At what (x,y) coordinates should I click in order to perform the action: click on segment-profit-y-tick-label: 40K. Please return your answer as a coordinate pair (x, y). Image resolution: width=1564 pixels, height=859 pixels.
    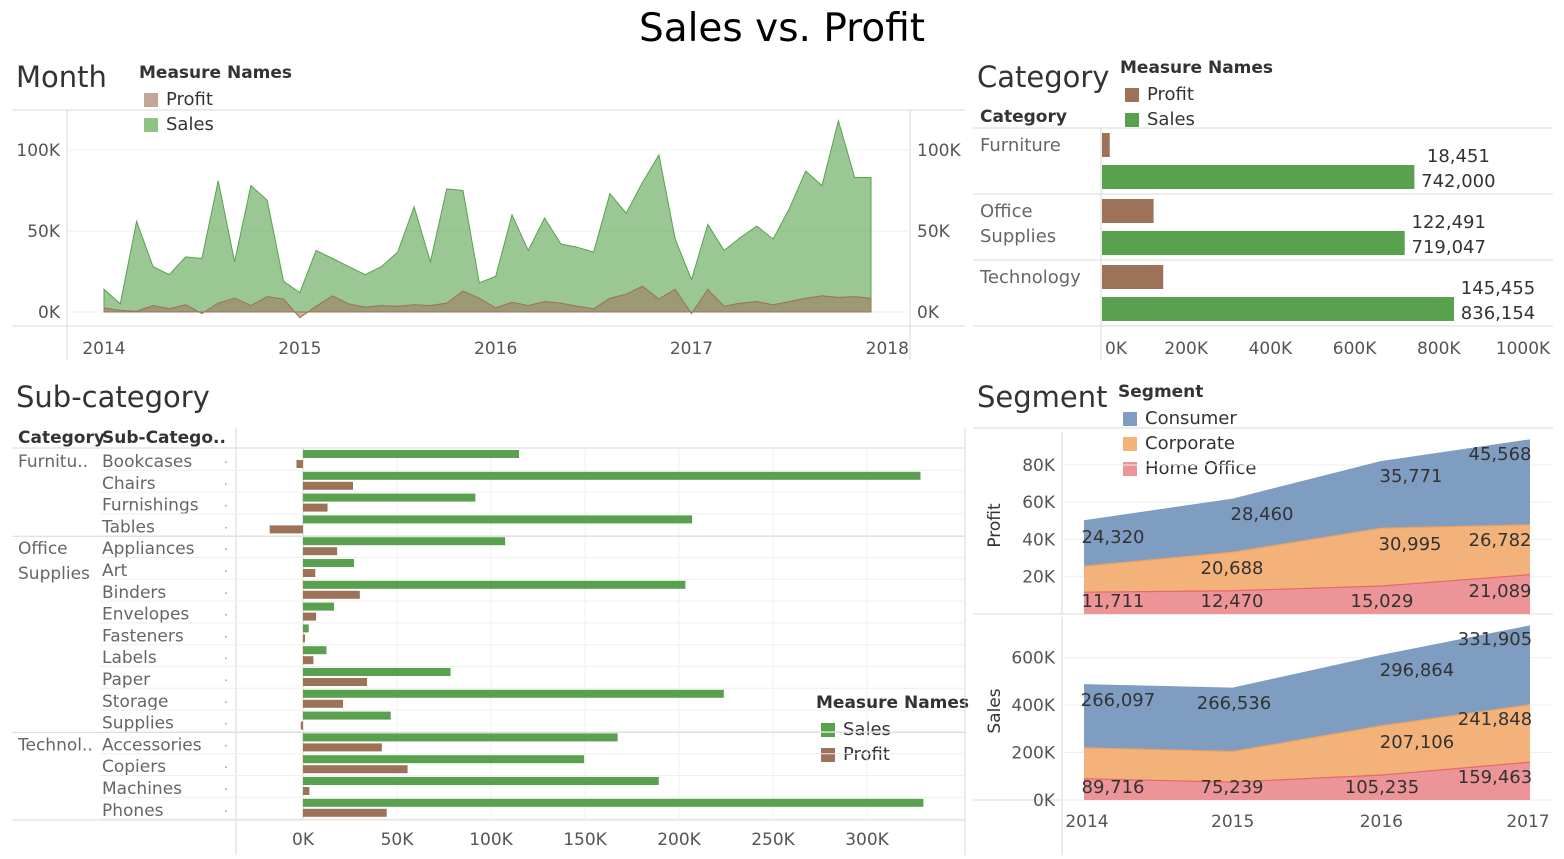
    Looking at the image, I should click on (1039, 540).